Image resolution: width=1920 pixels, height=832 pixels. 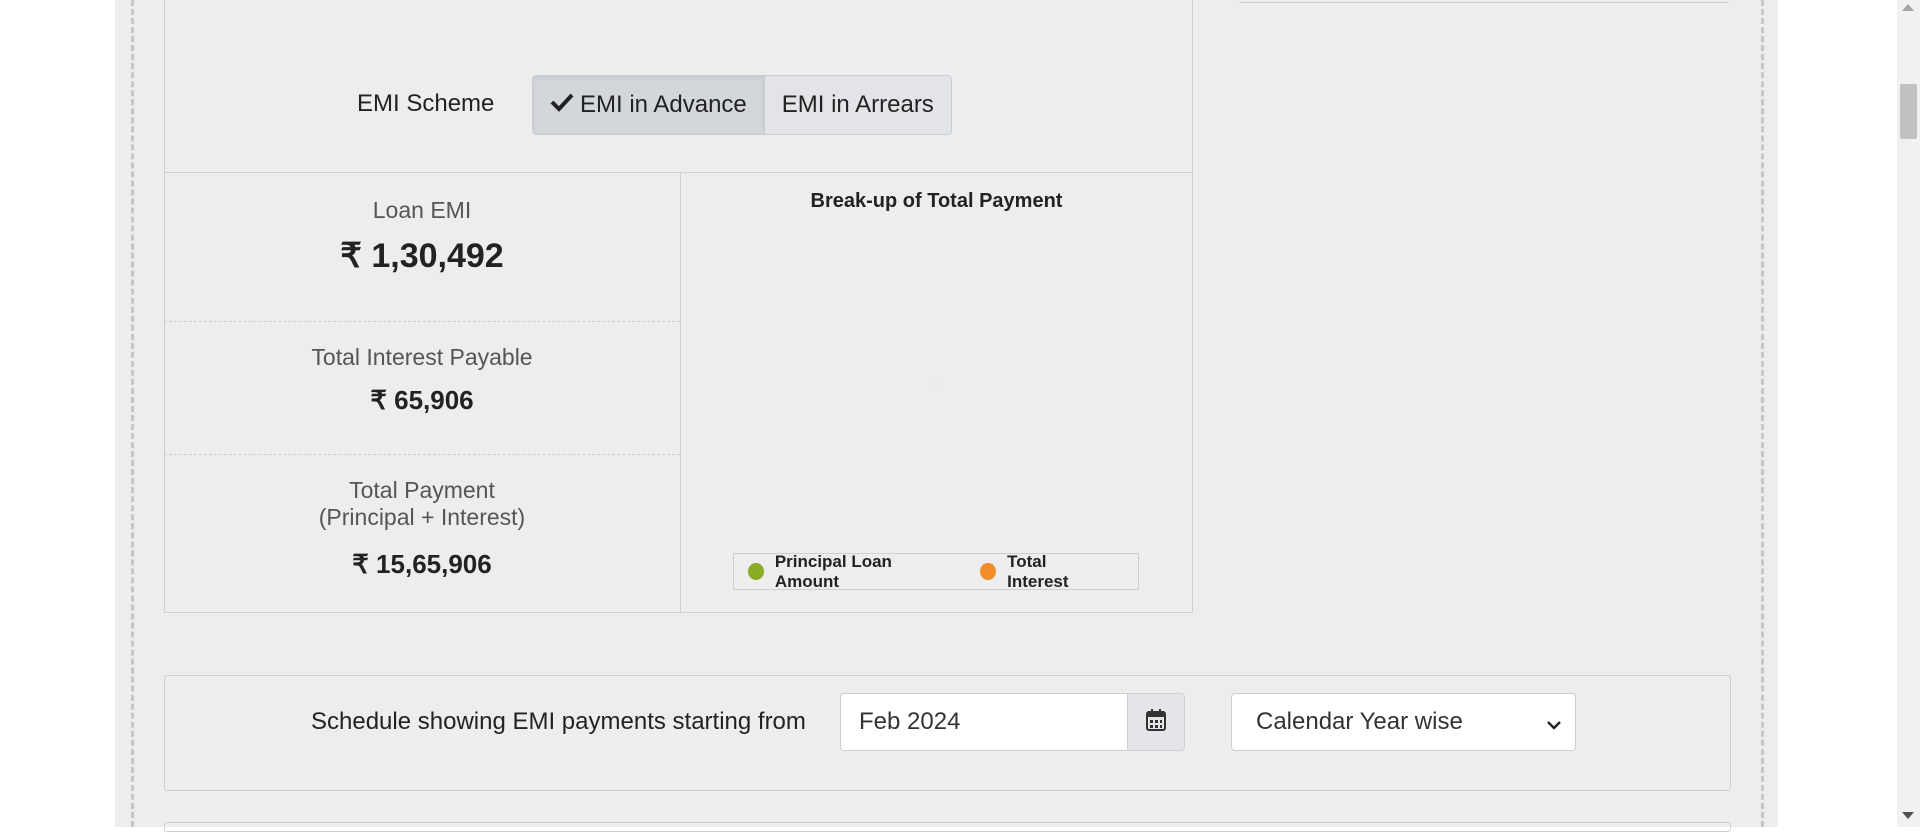 What do you see at coordinates (1554, 727) in the screenshot?
I see `chevron-down-icon` at bounding box center [1554, 727].